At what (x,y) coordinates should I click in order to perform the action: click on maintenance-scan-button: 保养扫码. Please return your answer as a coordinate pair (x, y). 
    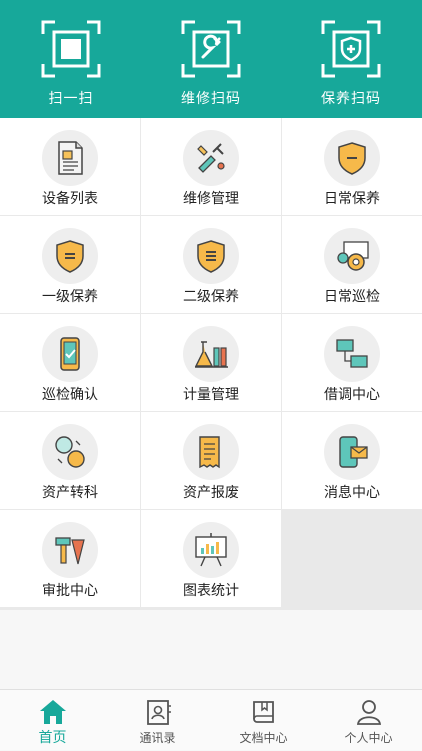
    Looking at the image, I should click on (351, 59).